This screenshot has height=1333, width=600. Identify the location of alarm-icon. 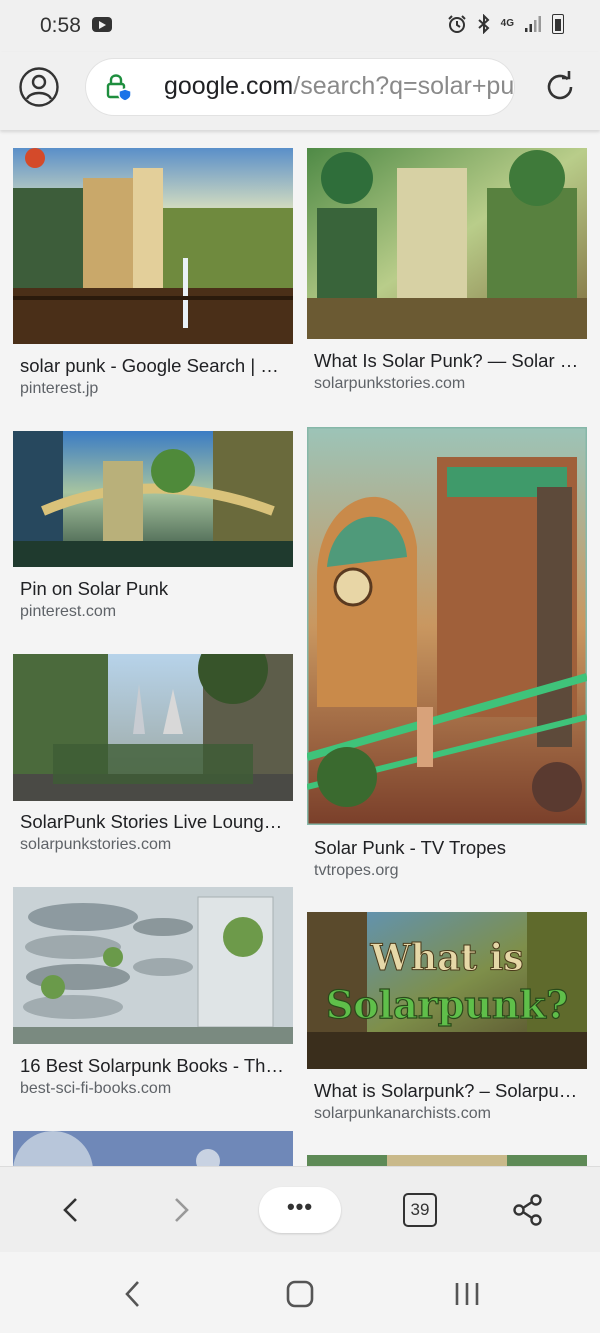
(456, 24).